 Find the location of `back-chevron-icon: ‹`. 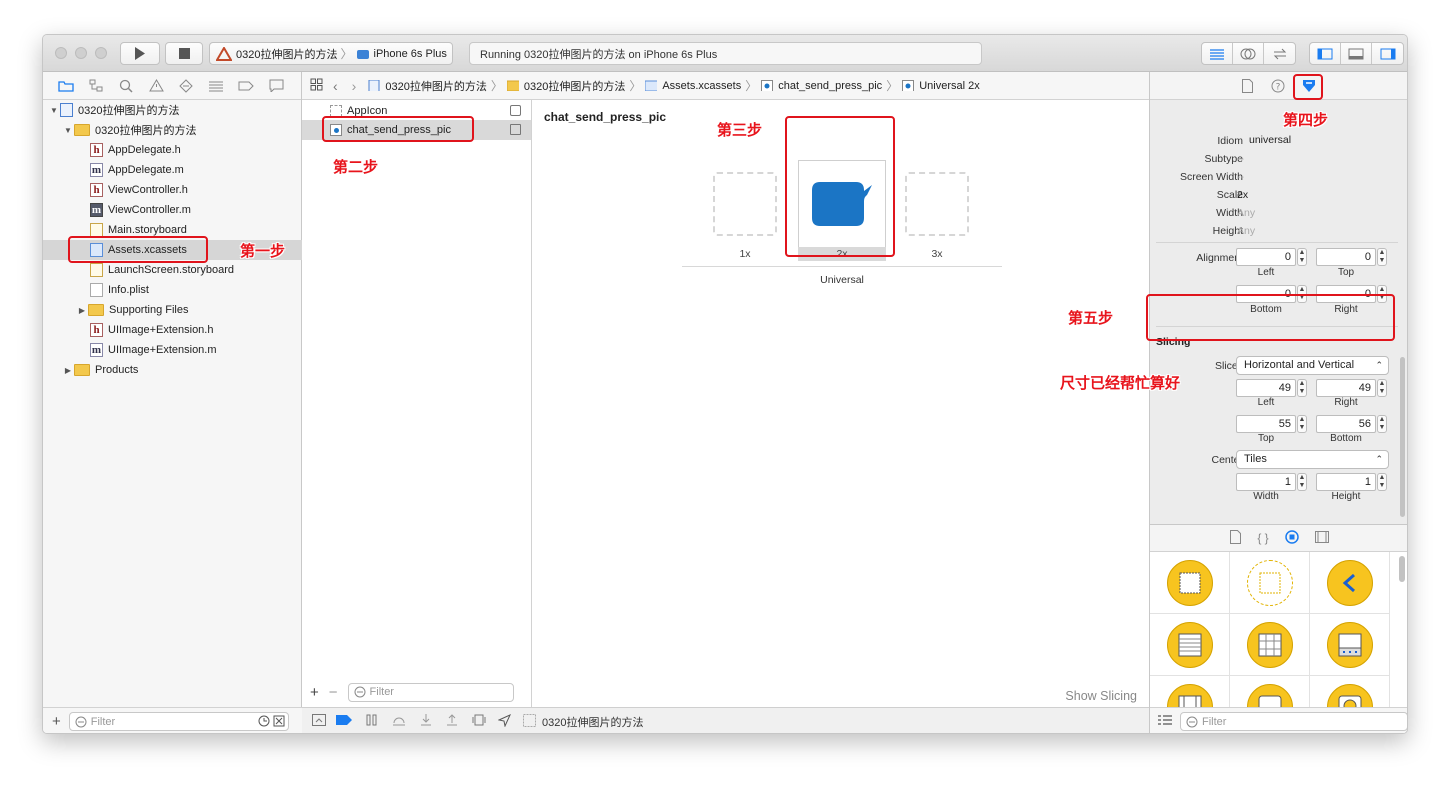

back-chevron-icon: ‹ is located at coordinates (335, 86).